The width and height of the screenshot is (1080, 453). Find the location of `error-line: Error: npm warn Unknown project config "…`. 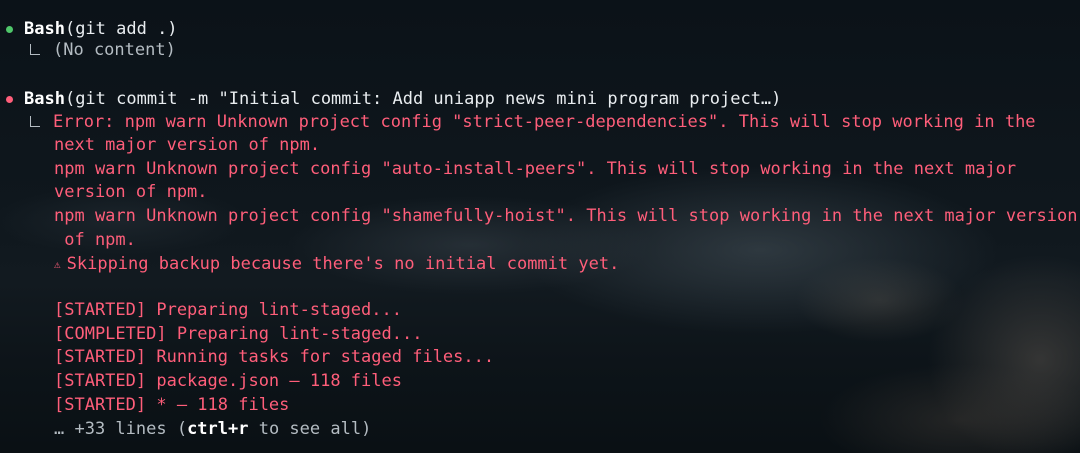

error-line: Error: npm warn Unknown project config "… is located at coordinates (533, 122).